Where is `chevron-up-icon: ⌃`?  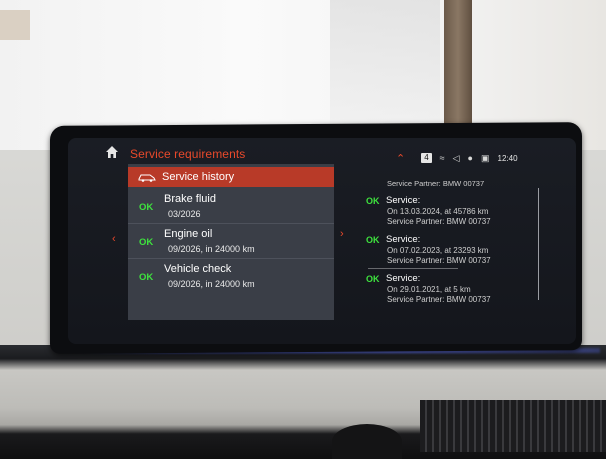 chevron-up-icon: ⌃ is located at coordinates (400, 158).